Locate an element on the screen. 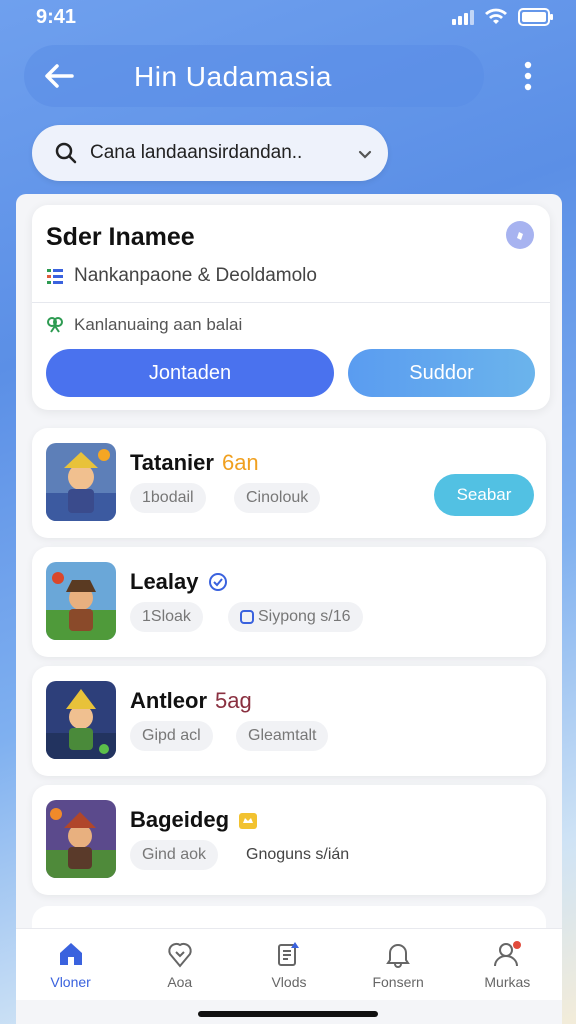  tag-chip: 1Sloak is located at coordinates (166, 617).